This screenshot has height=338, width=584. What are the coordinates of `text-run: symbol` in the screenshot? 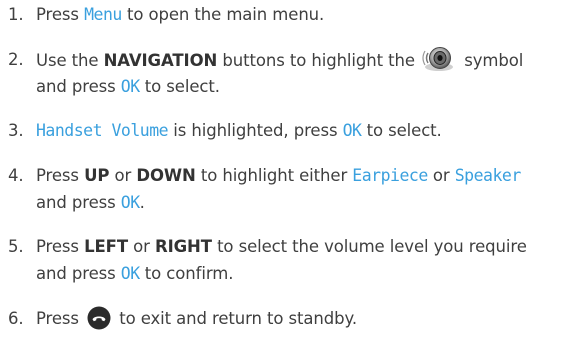 It's located at (491, 60).